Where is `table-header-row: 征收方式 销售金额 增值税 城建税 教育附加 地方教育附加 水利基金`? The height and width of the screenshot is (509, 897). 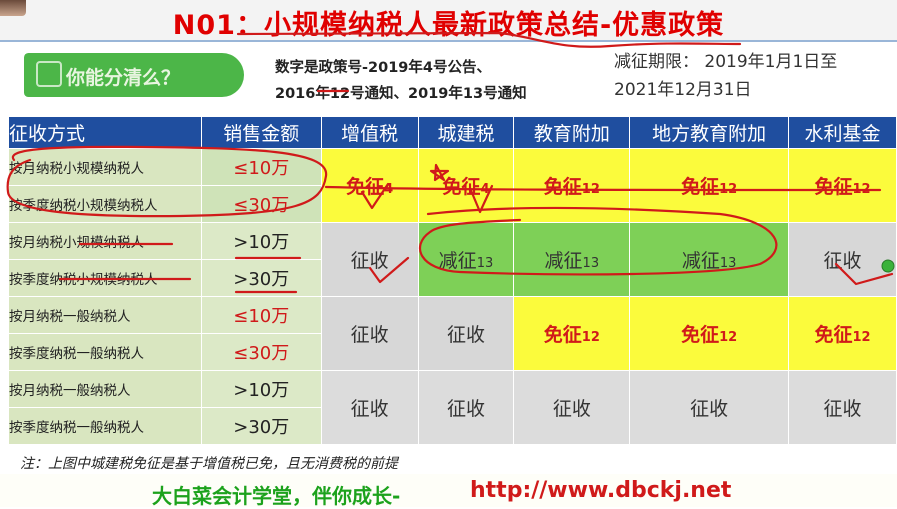 table-header-row: 征收方式 销售金额 增值税 城建税 教育附加 地方教育附加 水利基金 is located at coordinates (452, 132).